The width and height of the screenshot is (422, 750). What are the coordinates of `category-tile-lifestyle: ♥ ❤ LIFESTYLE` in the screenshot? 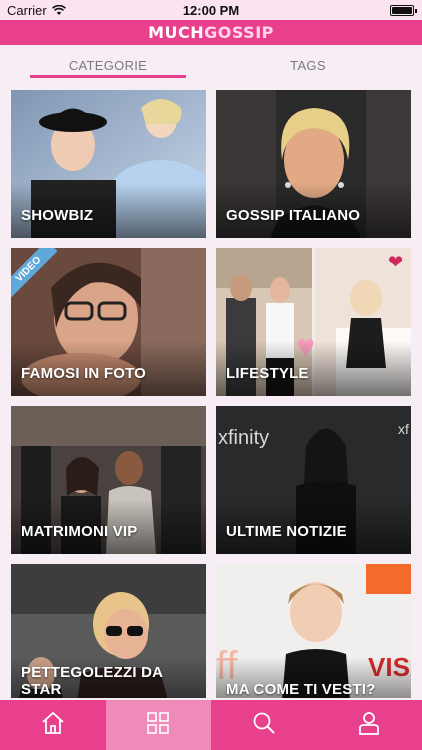 It's located at (313, 322).